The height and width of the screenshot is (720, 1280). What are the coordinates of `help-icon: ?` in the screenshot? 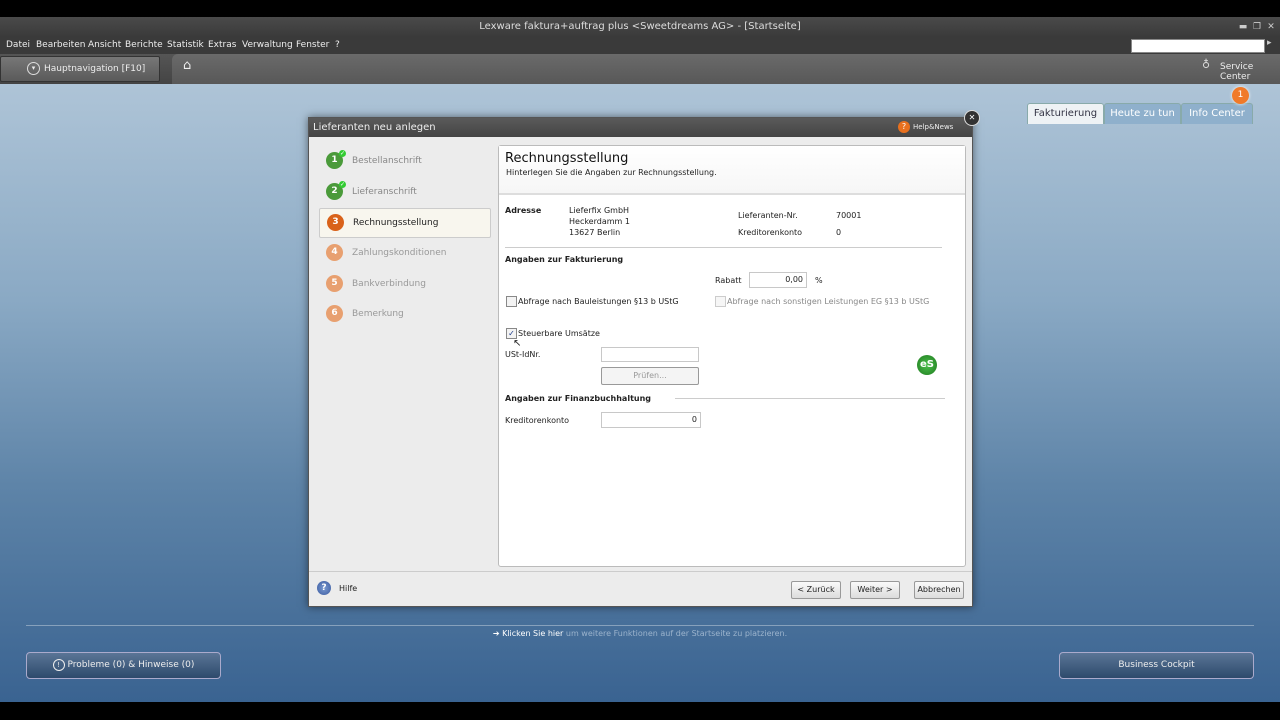 It's located at (324, 588).